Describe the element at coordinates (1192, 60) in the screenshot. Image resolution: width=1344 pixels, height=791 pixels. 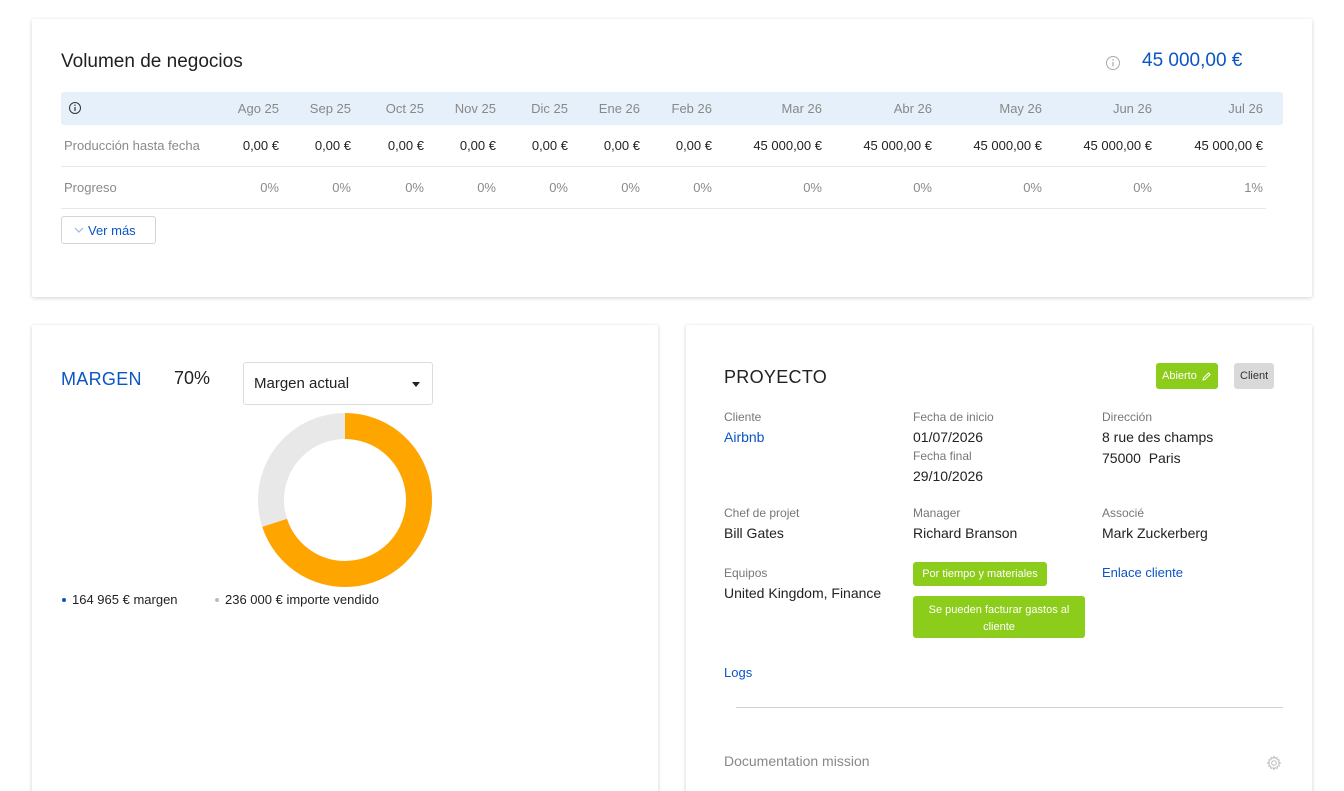
I see `volume-total: 45 000,00 €` at that location.